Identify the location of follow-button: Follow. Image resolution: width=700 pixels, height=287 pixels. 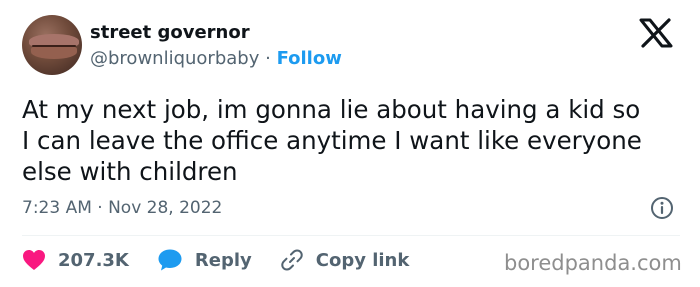
(309, 58).